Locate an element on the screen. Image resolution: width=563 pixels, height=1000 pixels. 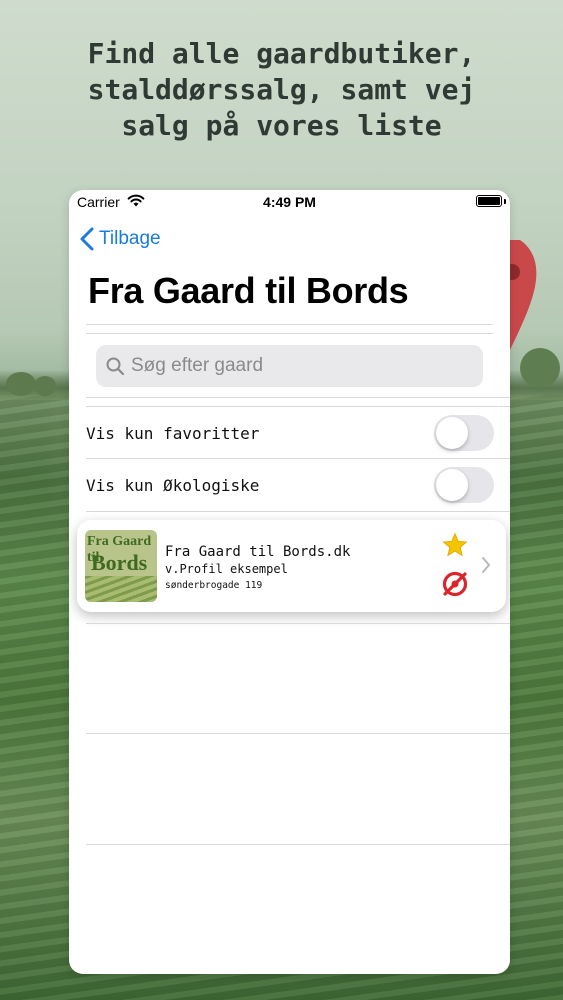
search-placeholder: Søg efter gaard is located at coordinates (197, 365).